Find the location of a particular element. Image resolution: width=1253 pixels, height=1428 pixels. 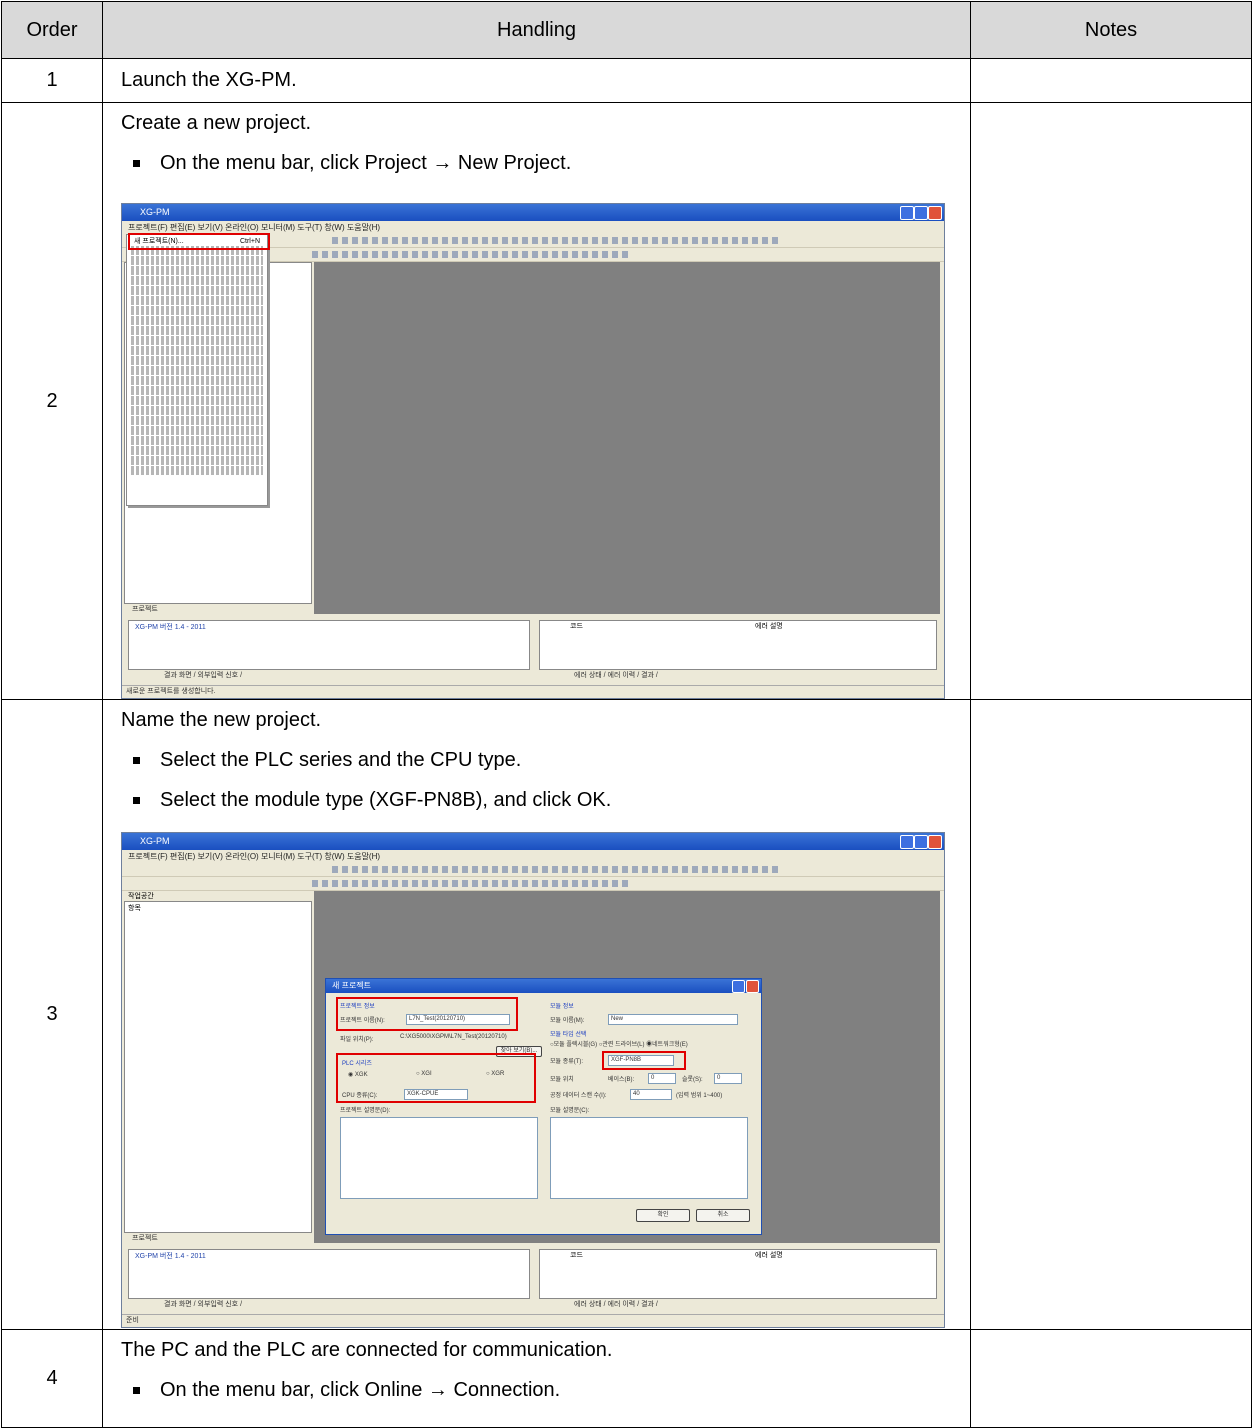

module-name-label: 모듈 이름(M): is located at coordinates (567, 1021).